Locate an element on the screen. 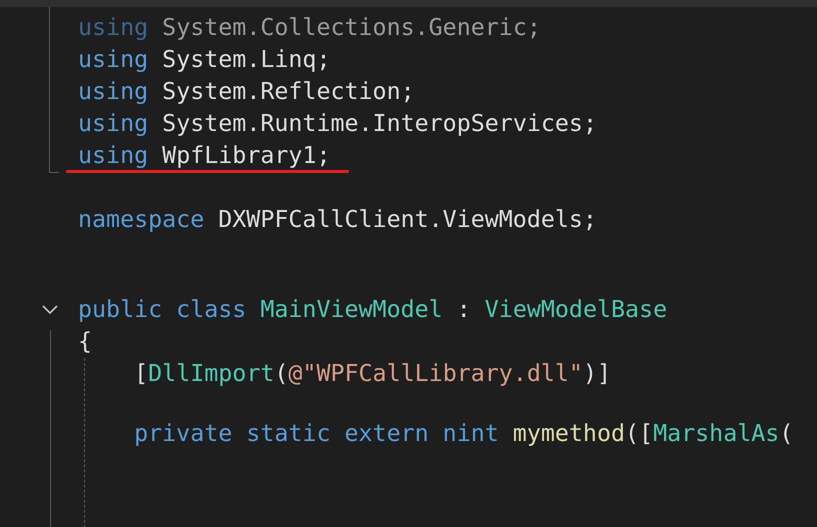 This screenshot has width=817, height=527. code-line: [DllImport(@"WPFCallLibrary.dll")] is located at coordinates (372, 374).